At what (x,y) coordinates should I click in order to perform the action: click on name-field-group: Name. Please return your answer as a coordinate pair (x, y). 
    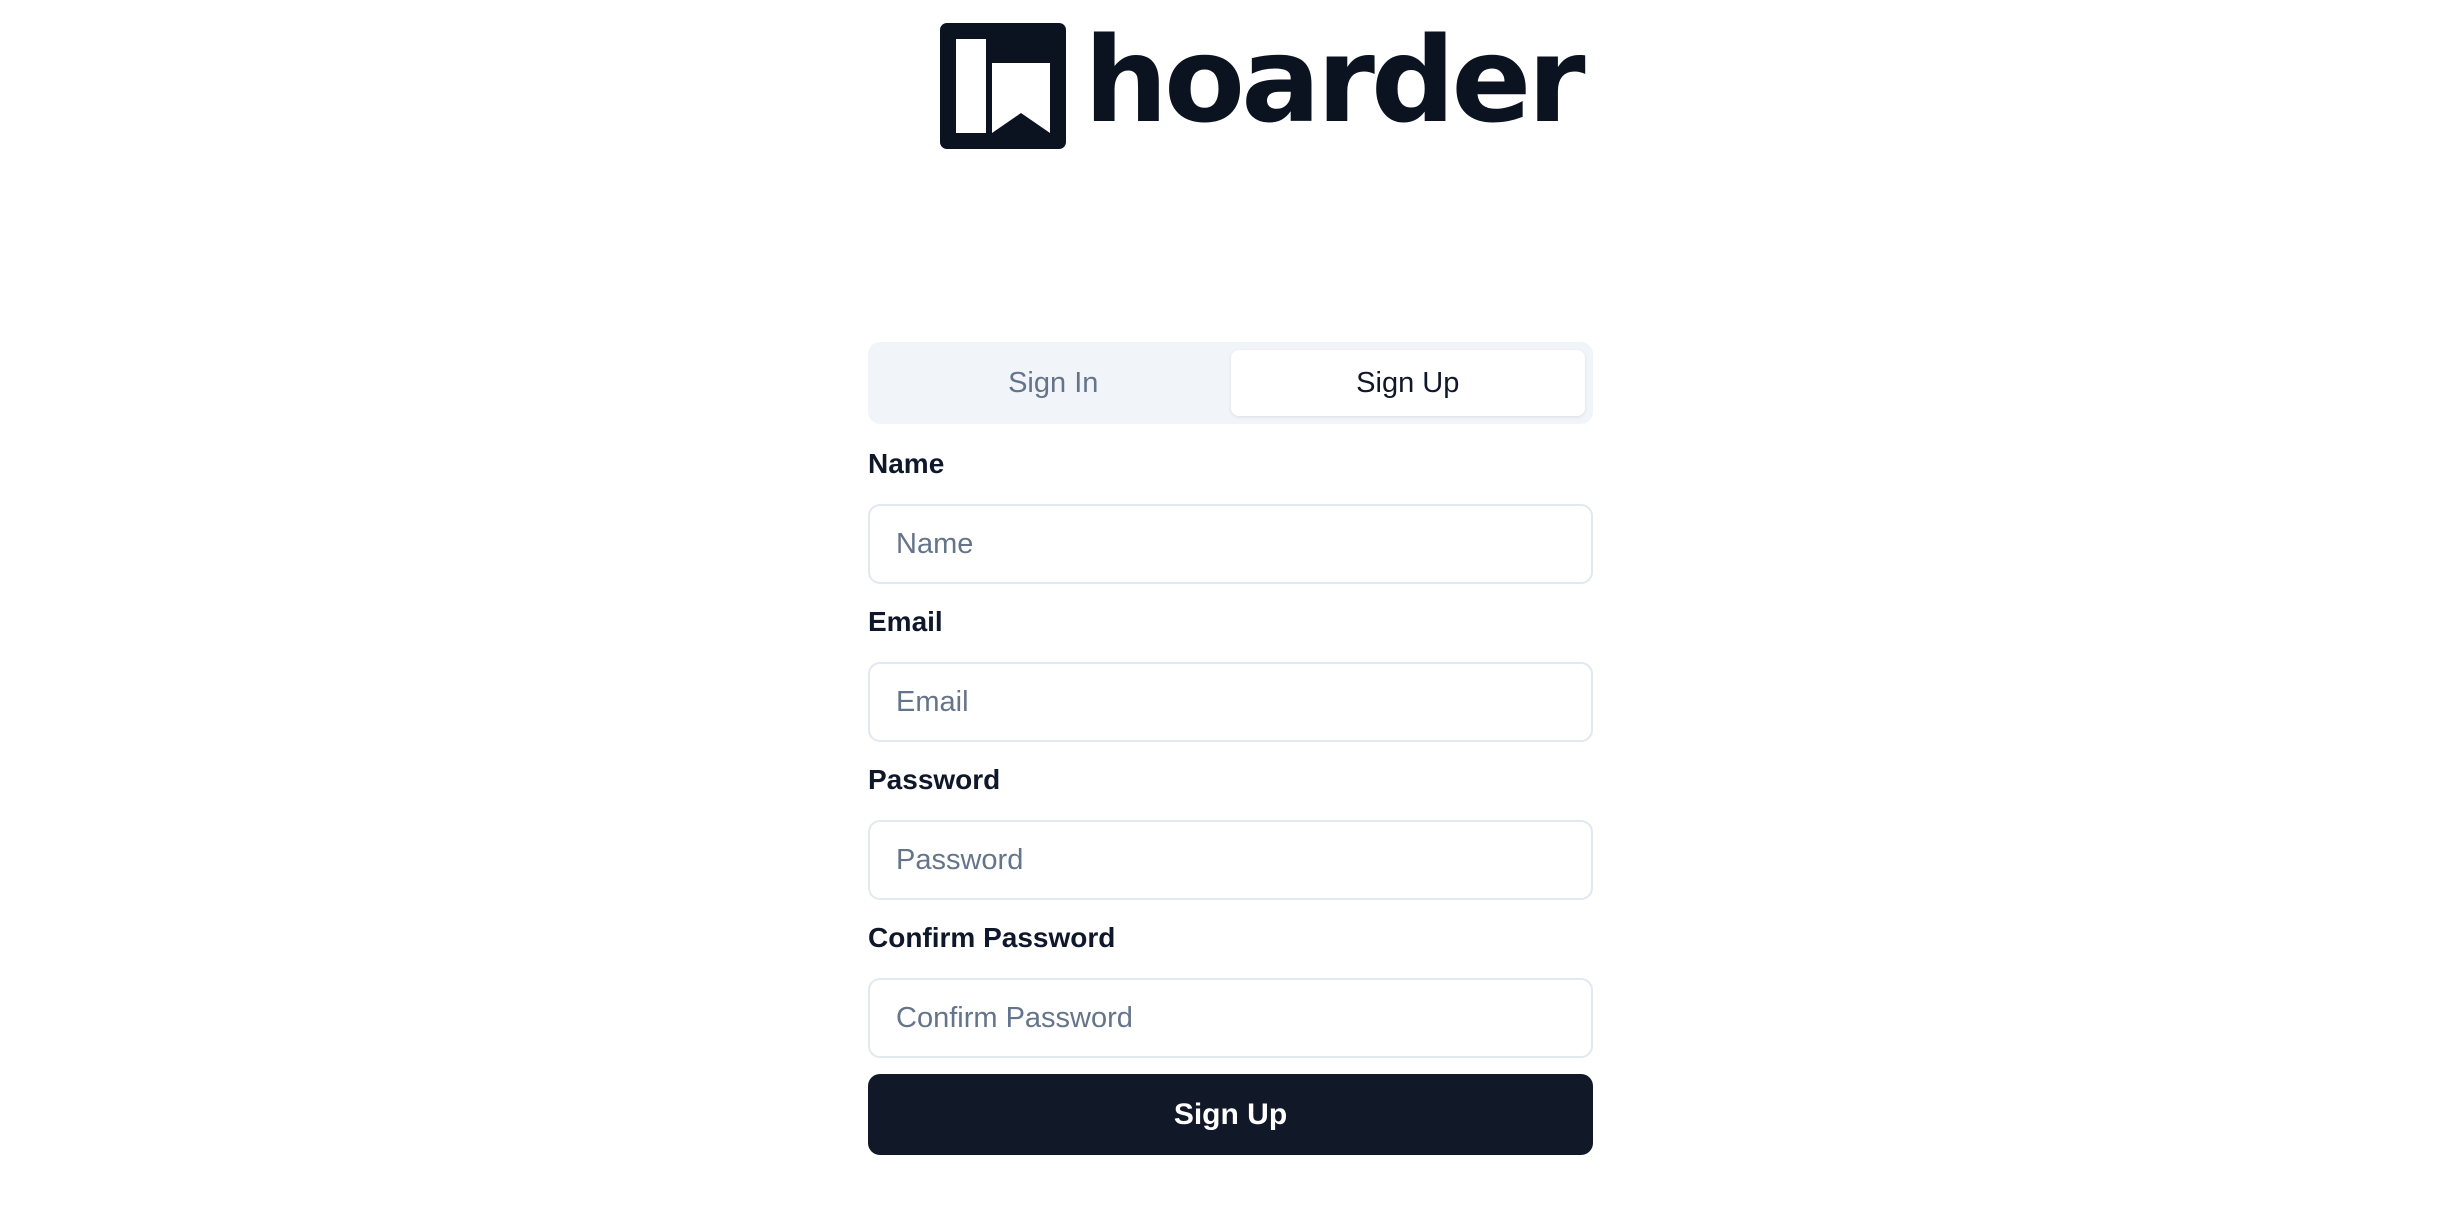
    Looking at the image, I should click on (1230, 517).